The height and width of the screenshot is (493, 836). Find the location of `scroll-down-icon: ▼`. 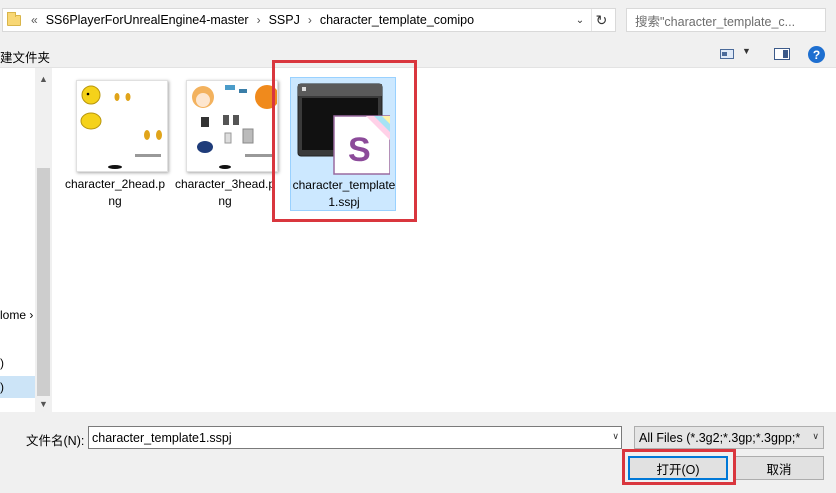

scroll-down-icon: ▼ is located at coordinates (43, 403).